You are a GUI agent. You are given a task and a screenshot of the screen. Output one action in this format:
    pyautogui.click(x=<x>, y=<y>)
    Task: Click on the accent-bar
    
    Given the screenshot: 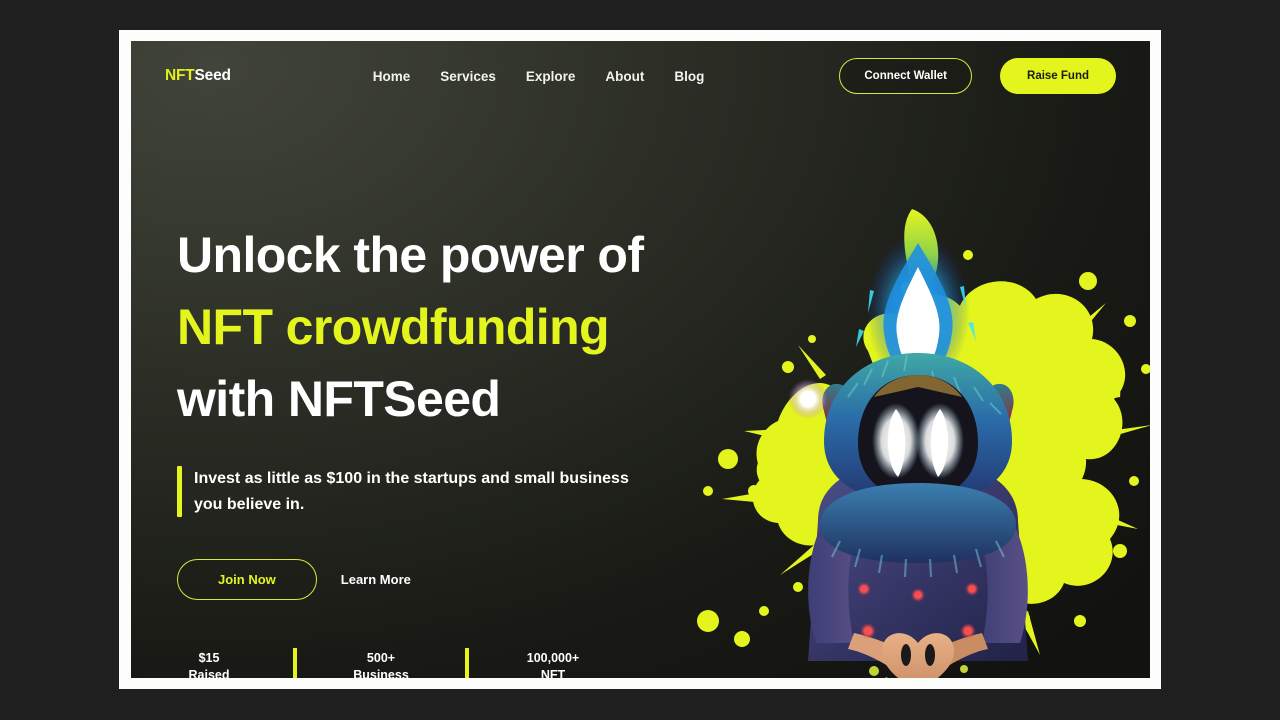 What is the action you would take?
    pyautogui.click(x=179, y=492)
    